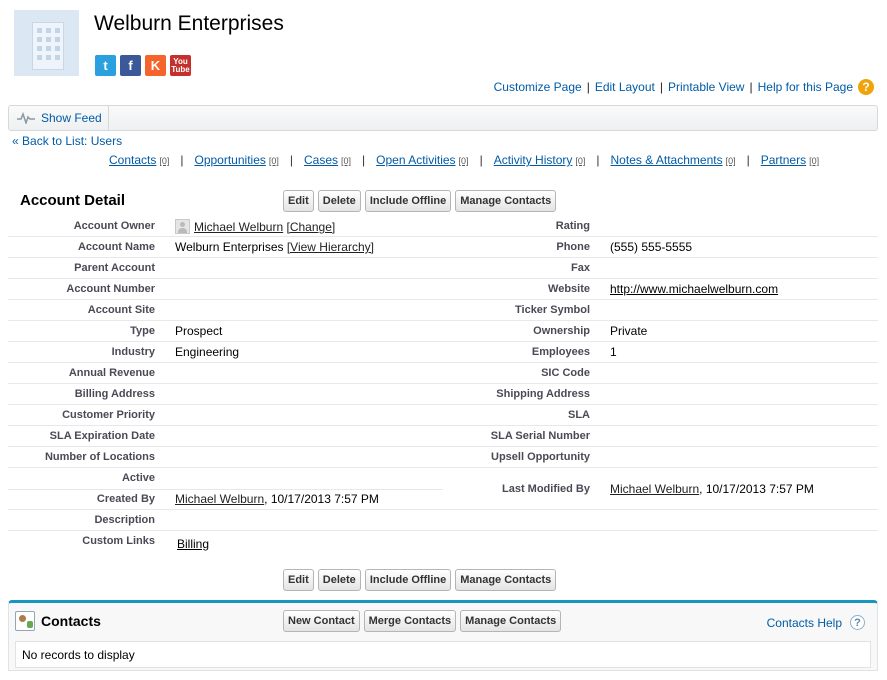  I want to click on field-label: Ownership, so click(561, 331).